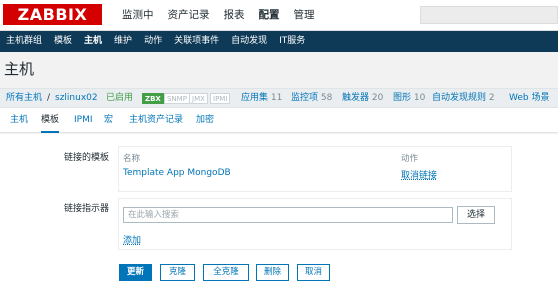  What do you see at coordinates (489, 15) in the screenshot?
I see `global-search-input` at bounding box center [489, 15].